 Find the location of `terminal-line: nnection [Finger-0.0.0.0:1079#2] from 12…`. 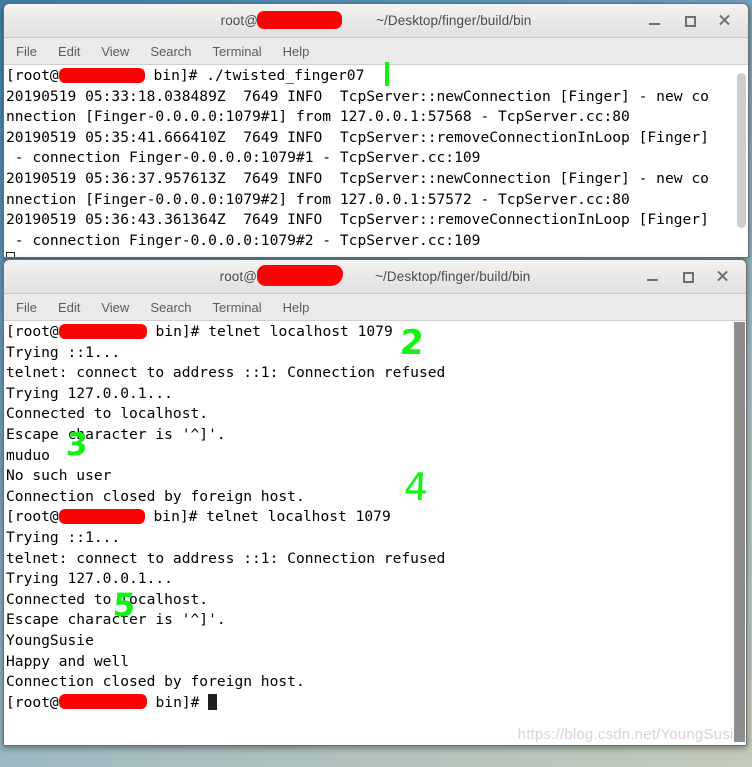

terminal-line: nnection [Finger-0.0.0.0:1079#2] from 12… is located at coordinates (318, 199).